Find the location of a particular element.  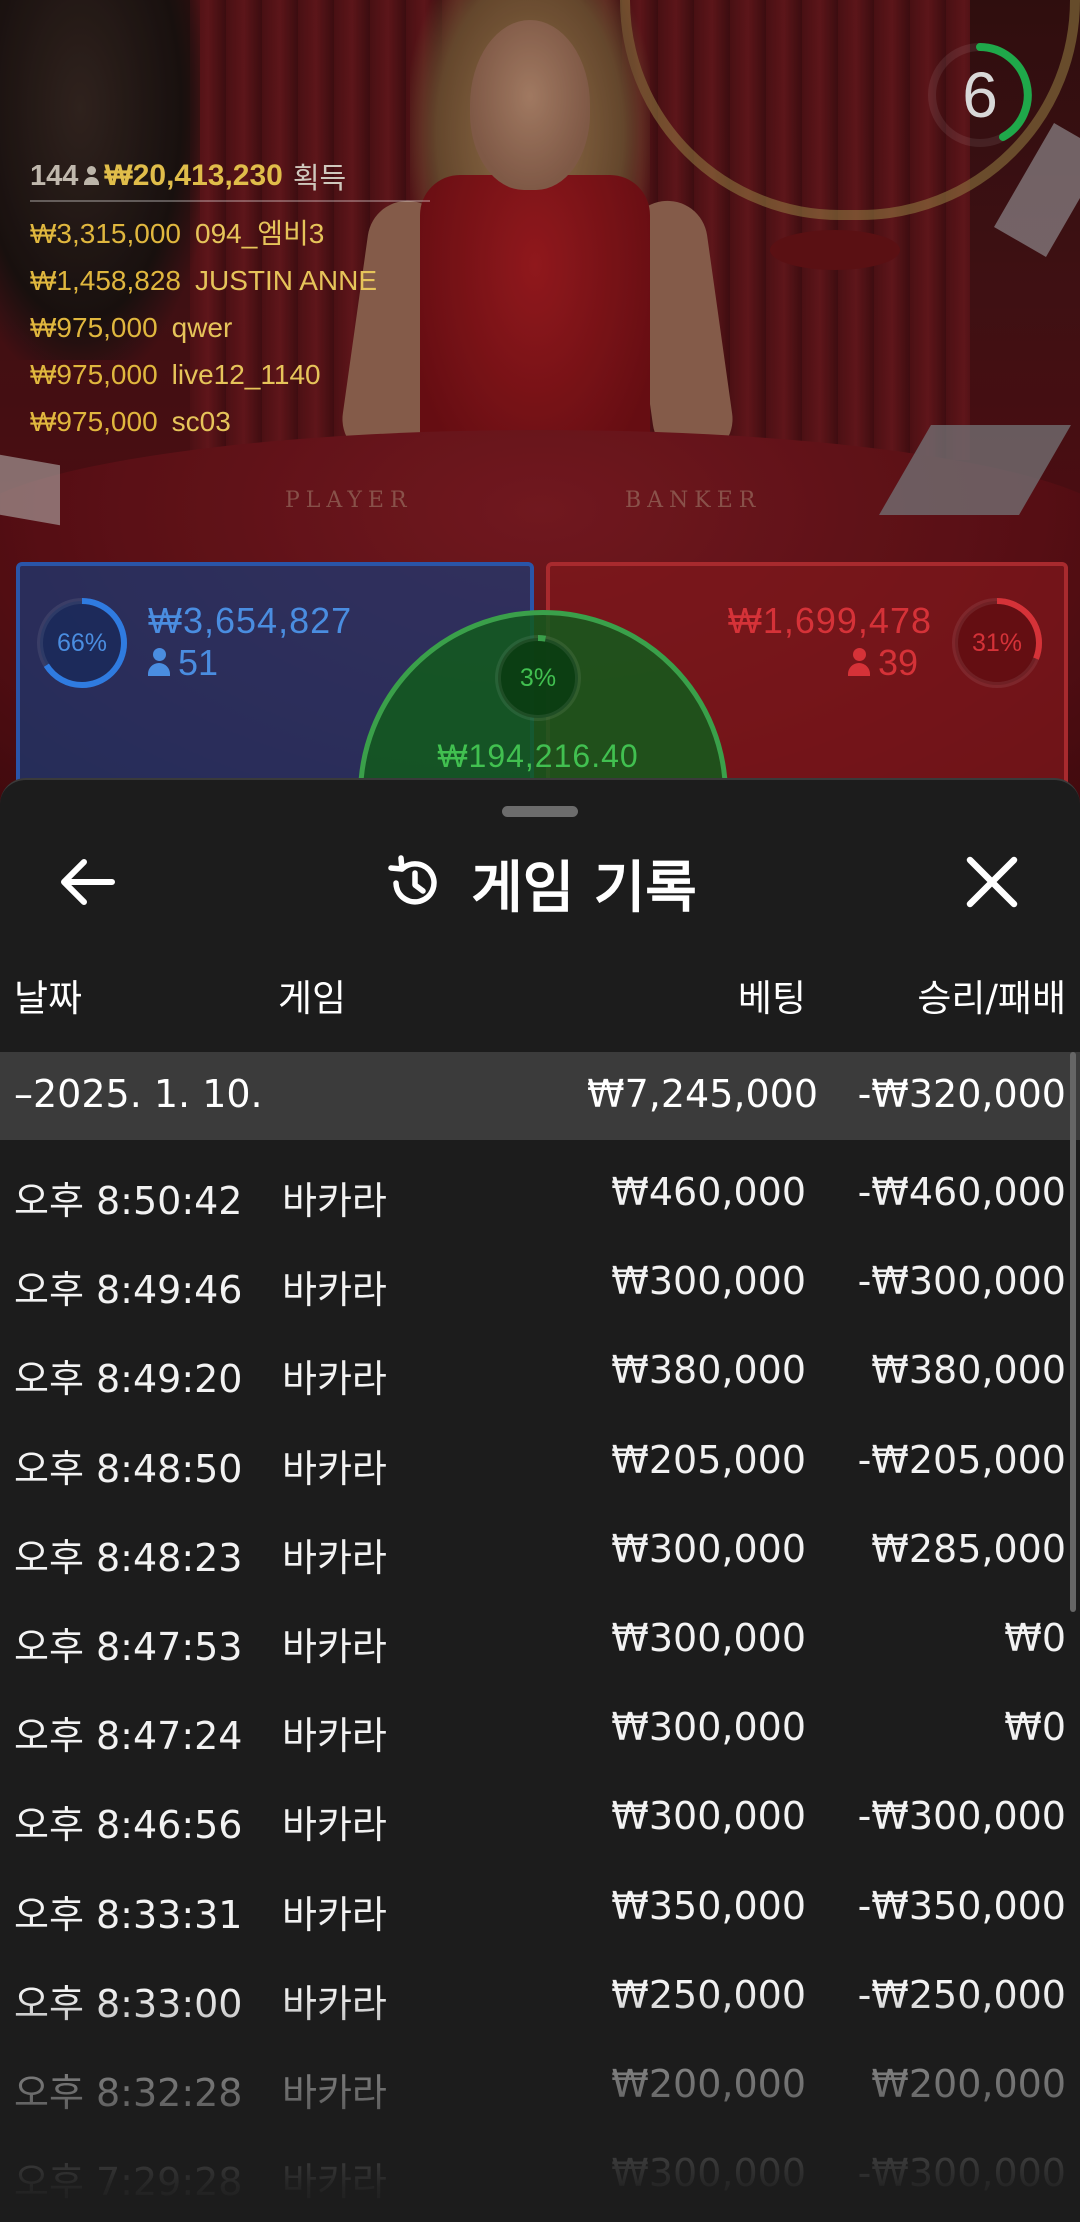

history-row: 오후 8:46:56 바카라 ₩300,000 -₩300,000 is located at coordinates (534, 1816).